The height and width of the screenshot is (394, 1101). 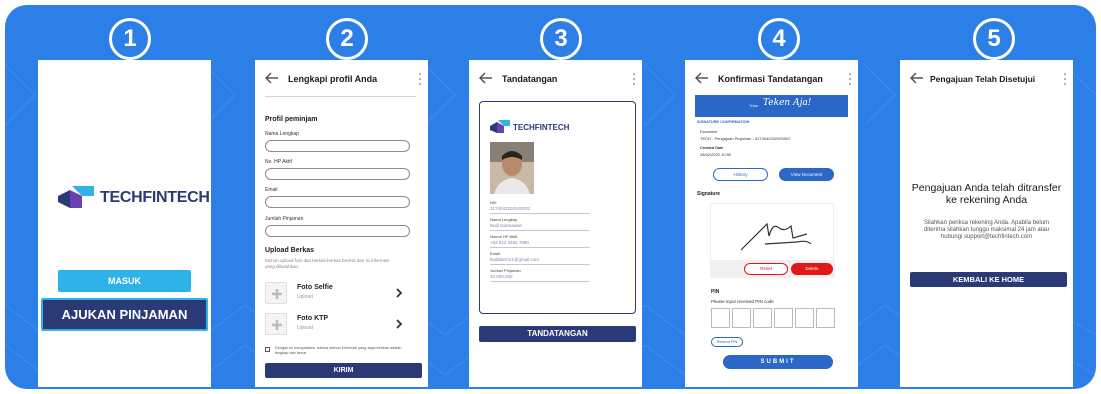 What do you see at coordinates (124, 223) in the screenshot?
I see `screen-welcome: TECHFINTECH MASUK AJUKAN PINJAMAN` at bounding box center [124, 223].